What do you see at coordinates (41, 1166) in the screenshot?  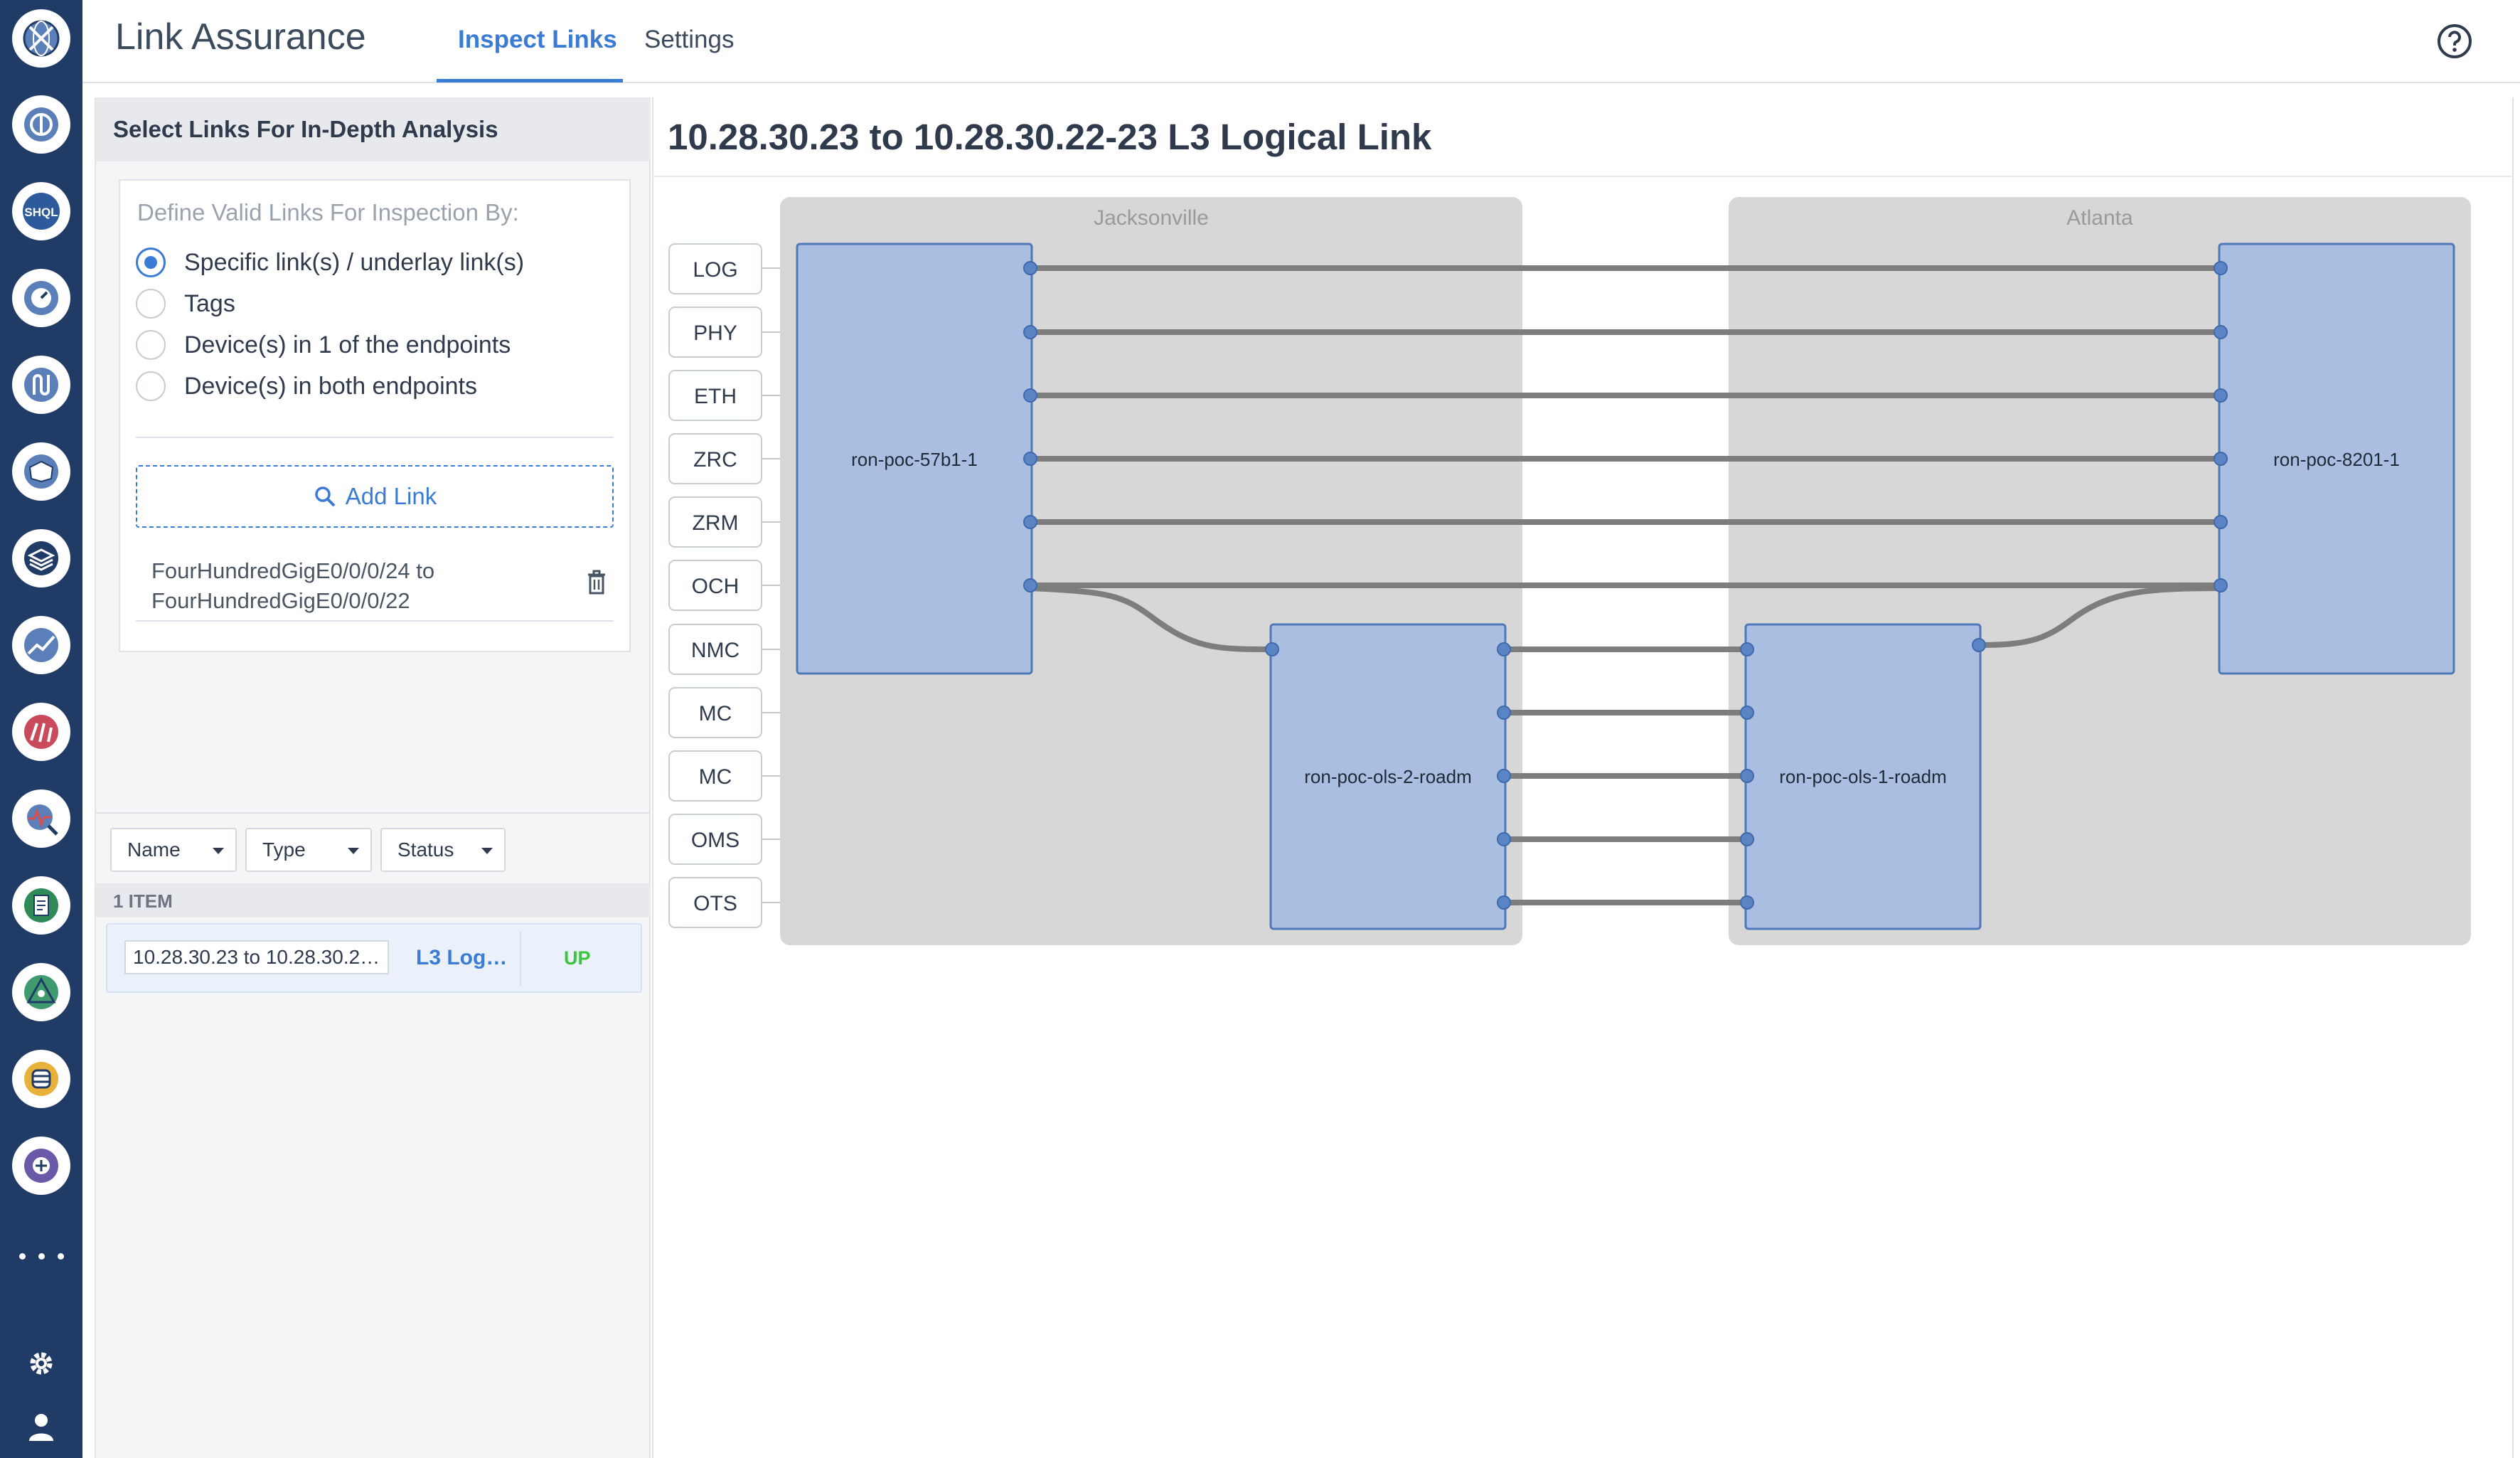 I see `add-app-icon` at bounding box center [41, 1166].